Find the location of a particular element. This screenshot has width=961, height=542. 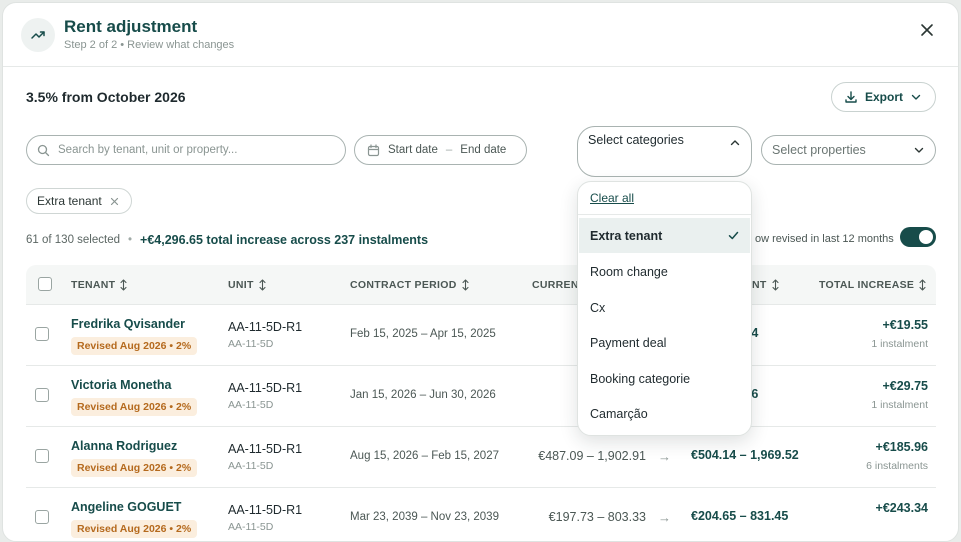

chevron-up-icon is located at coordinates (735, 143).